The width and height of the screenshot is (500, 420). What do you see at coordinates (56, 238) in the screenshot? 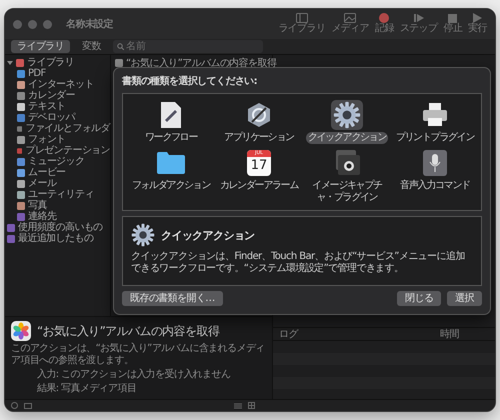
I see `sidebar-item: 最近追加したもの` at bounding box center [56, 238].